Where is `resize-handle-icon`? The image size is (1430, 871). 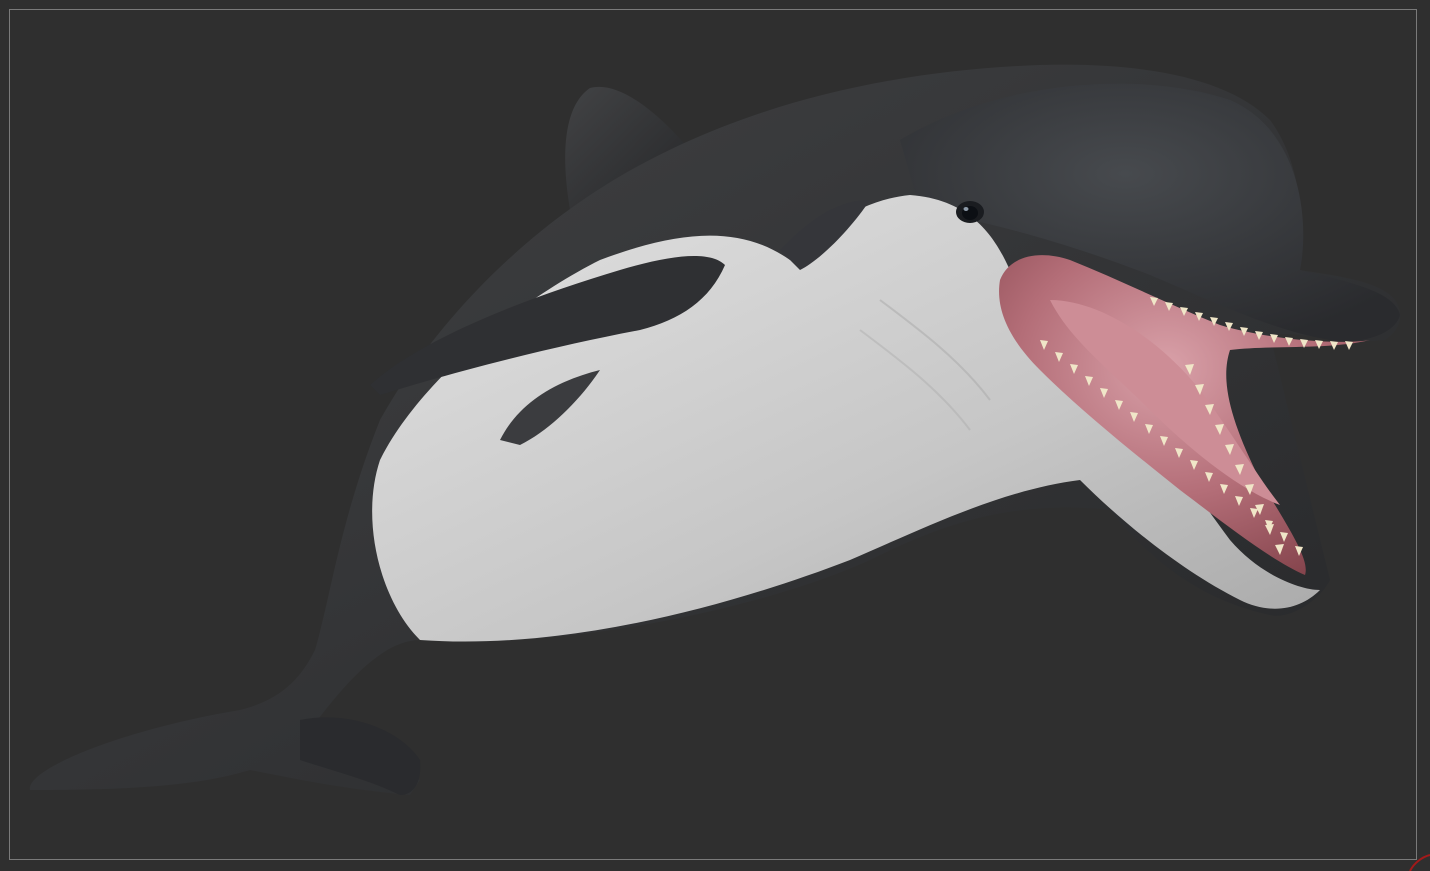
resize-handle-icon is located at coordinates (1418, 861).